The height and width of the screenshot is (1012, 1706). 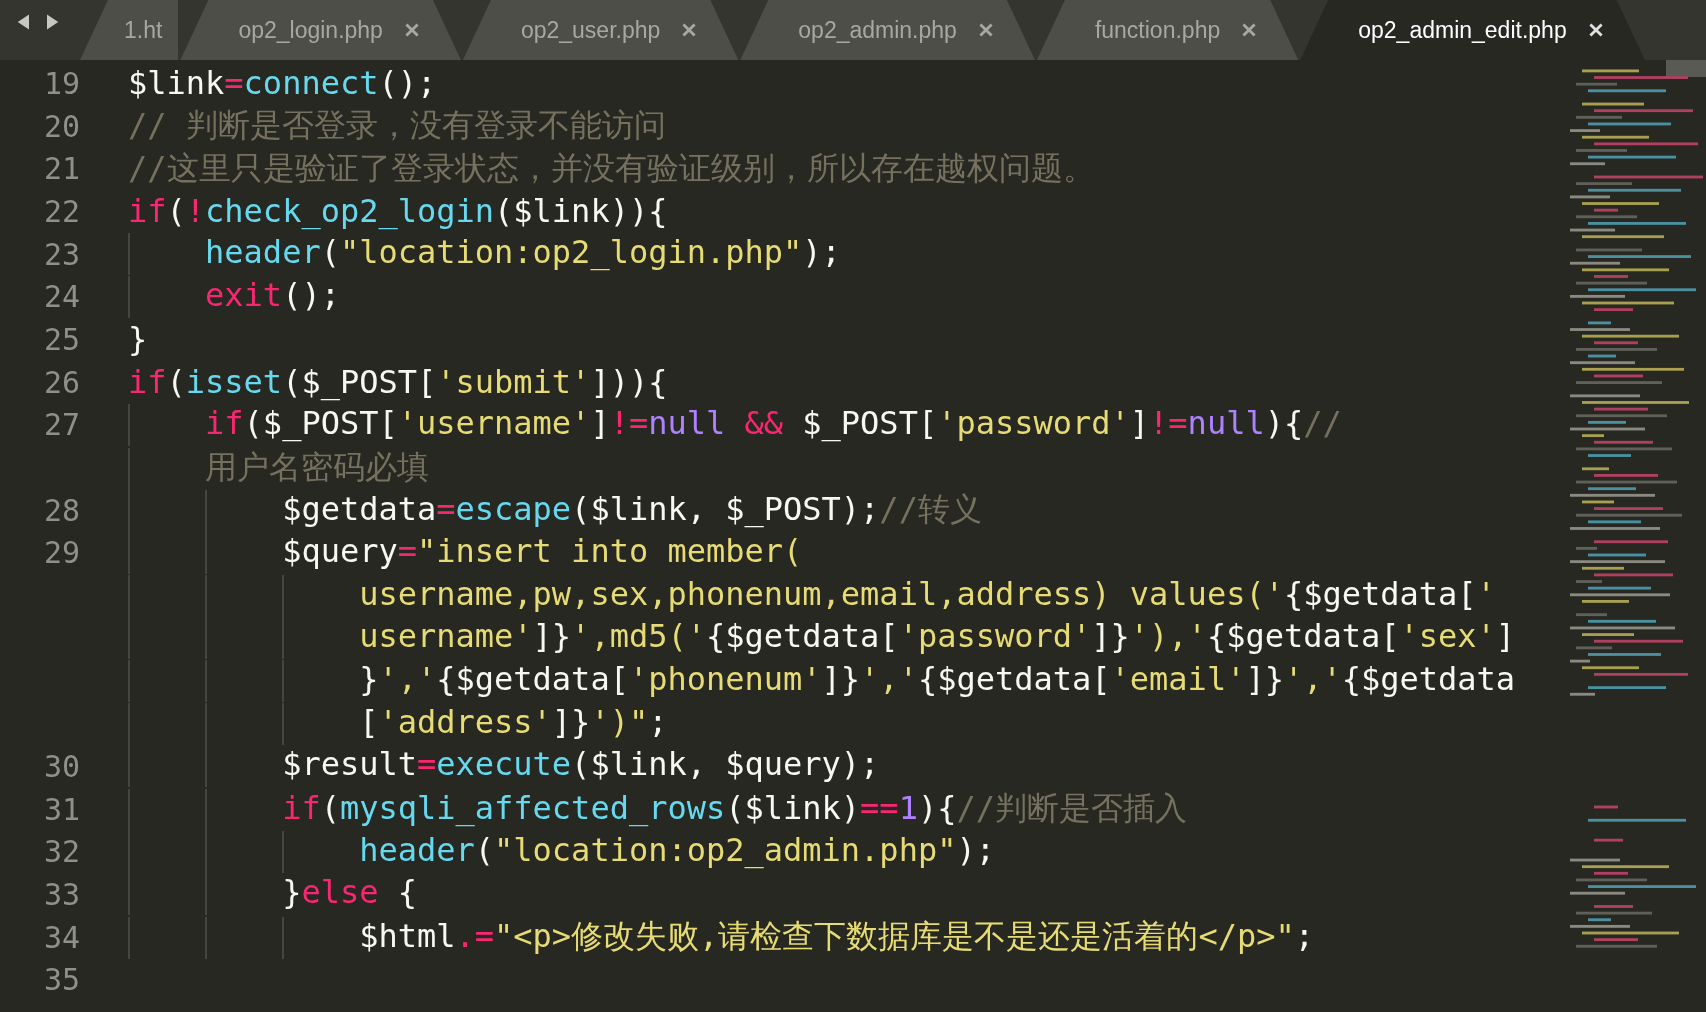 I want to click on line-number: 35, so click(x=61, y=980).